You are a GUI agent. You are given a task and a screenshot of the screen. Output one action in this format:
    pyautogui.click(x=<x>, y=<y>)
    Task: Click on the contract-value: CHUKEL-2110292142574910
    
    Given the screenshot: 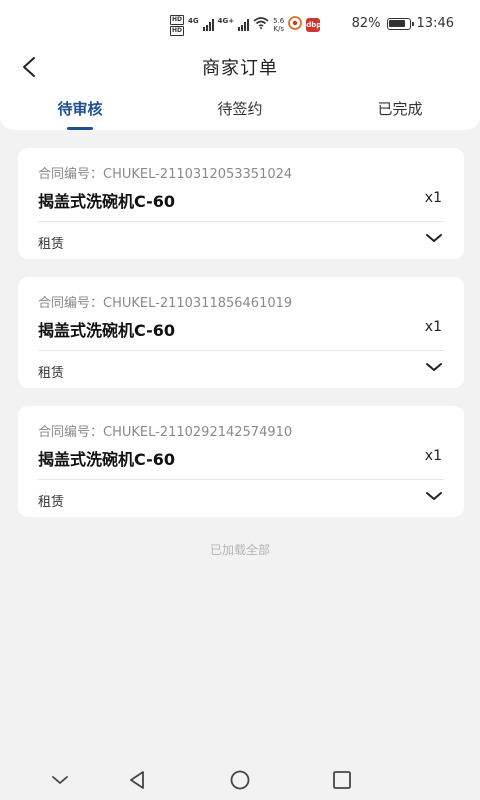 What is the action you would take?
    pyautogui.click(x=198, y=432)
    